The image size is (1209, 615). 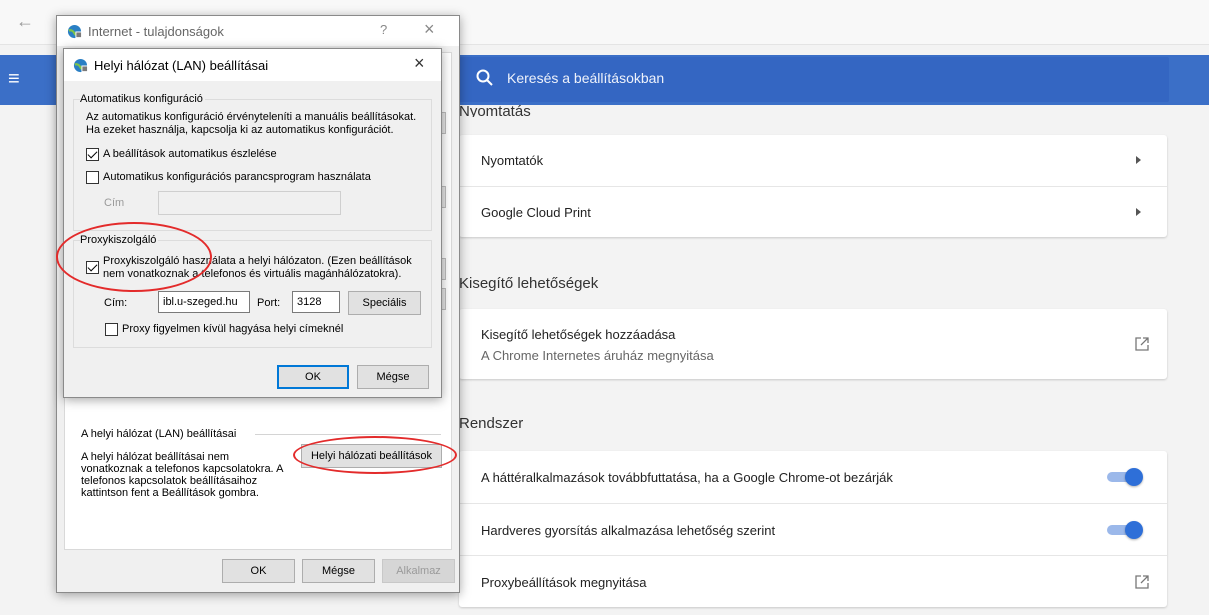 I want to click on dialog-title: Helyi hálózat (LAN) beállításai, so click(x=181, y=65).